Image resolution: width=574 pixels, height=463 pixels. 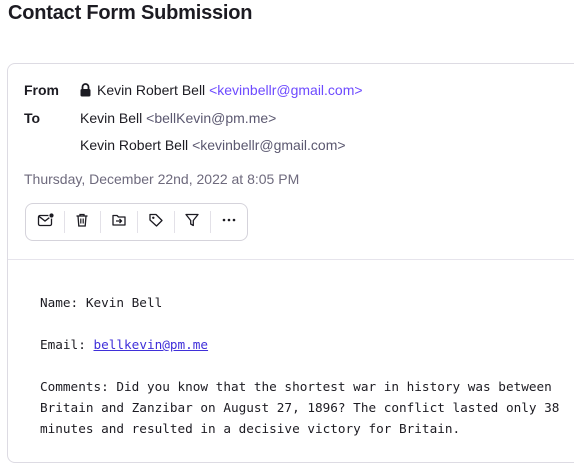 What do you see at coordinates (291, 259) in the screenshot?
I see `header-body-divider` at bounding box center [291, 259].